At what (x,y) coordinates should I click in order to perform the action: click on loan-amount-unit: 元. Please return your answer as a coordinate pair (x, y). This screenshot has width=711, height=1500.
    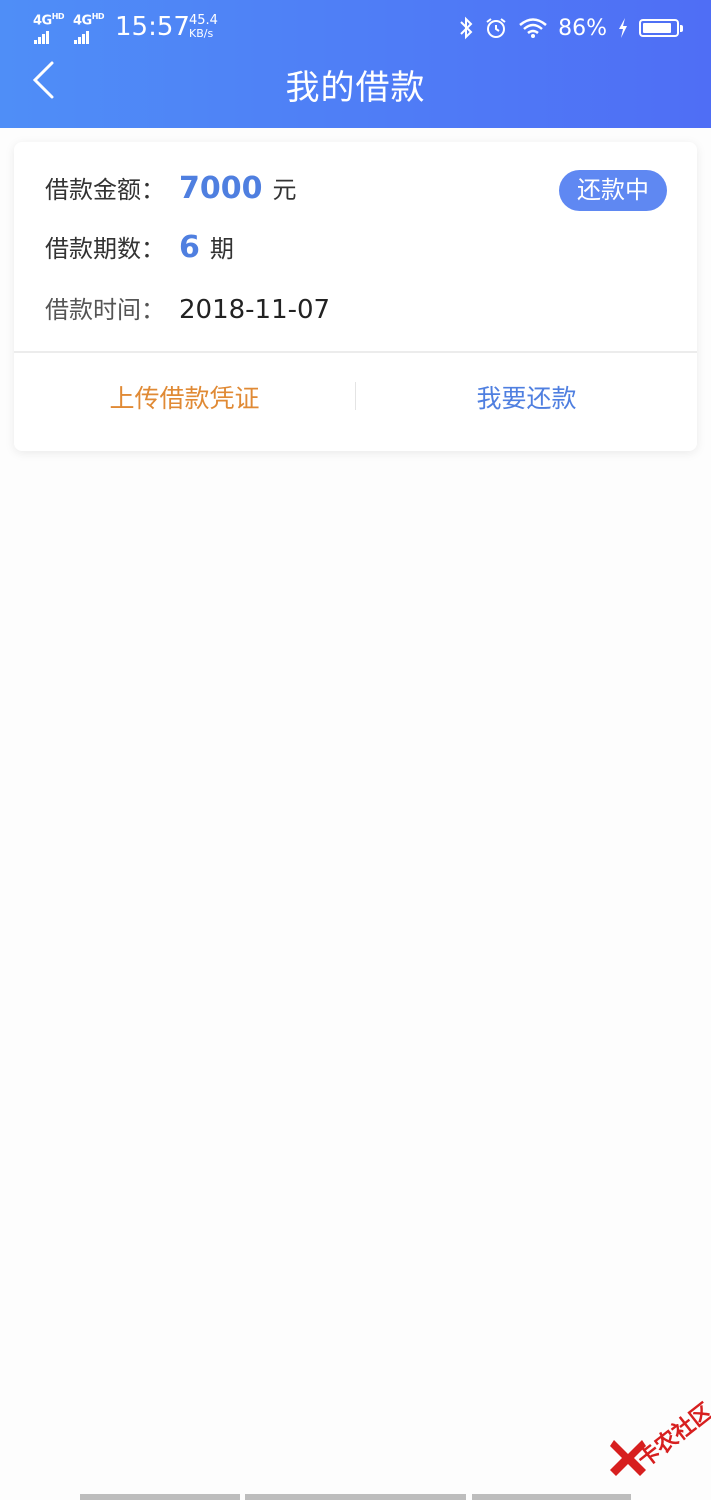
    Looking at the image, I should click on (284, 190).